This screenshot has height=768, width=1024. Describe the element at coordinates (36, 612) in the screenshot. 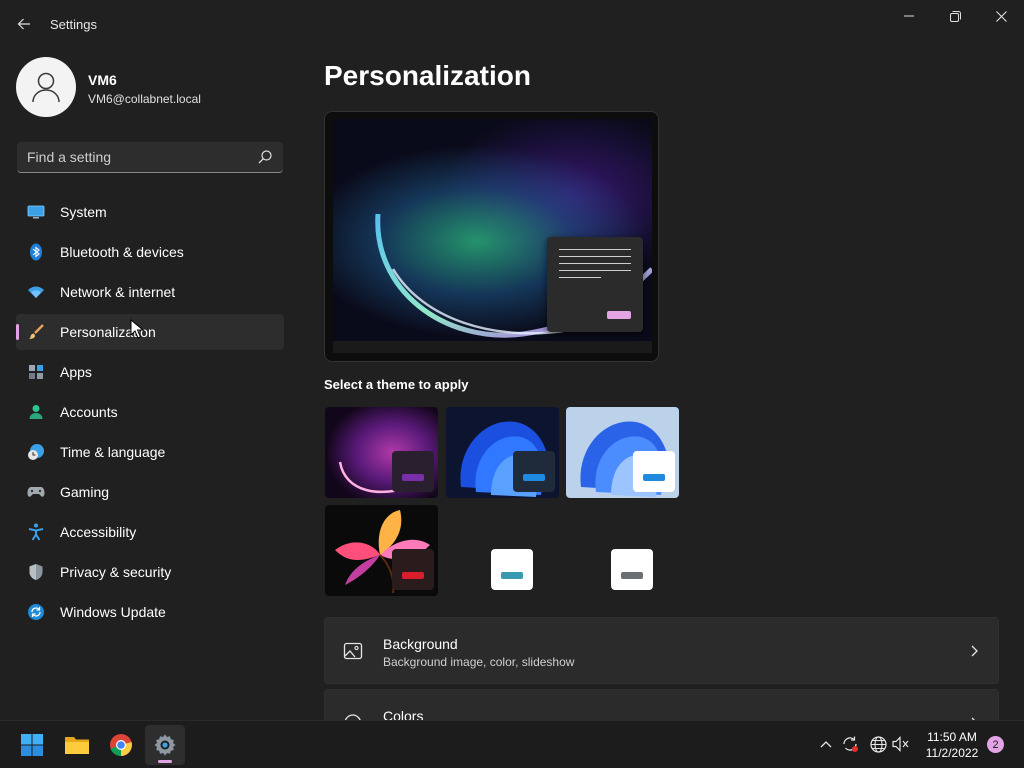

I see `update-icon` at that location.